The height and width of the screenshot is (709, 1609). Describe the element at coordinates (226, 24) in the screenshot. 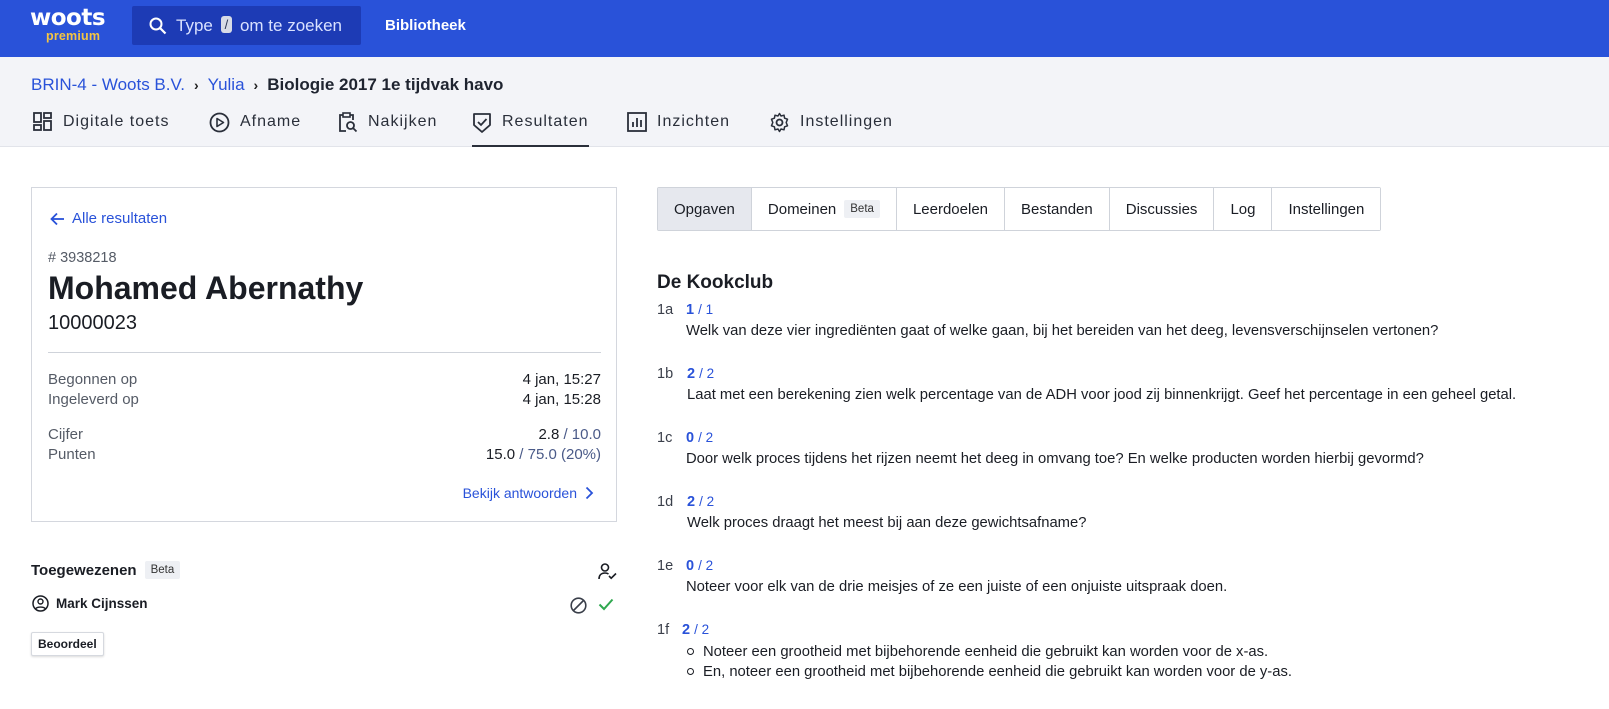

I see `search-shortcut-key: /` at that location.